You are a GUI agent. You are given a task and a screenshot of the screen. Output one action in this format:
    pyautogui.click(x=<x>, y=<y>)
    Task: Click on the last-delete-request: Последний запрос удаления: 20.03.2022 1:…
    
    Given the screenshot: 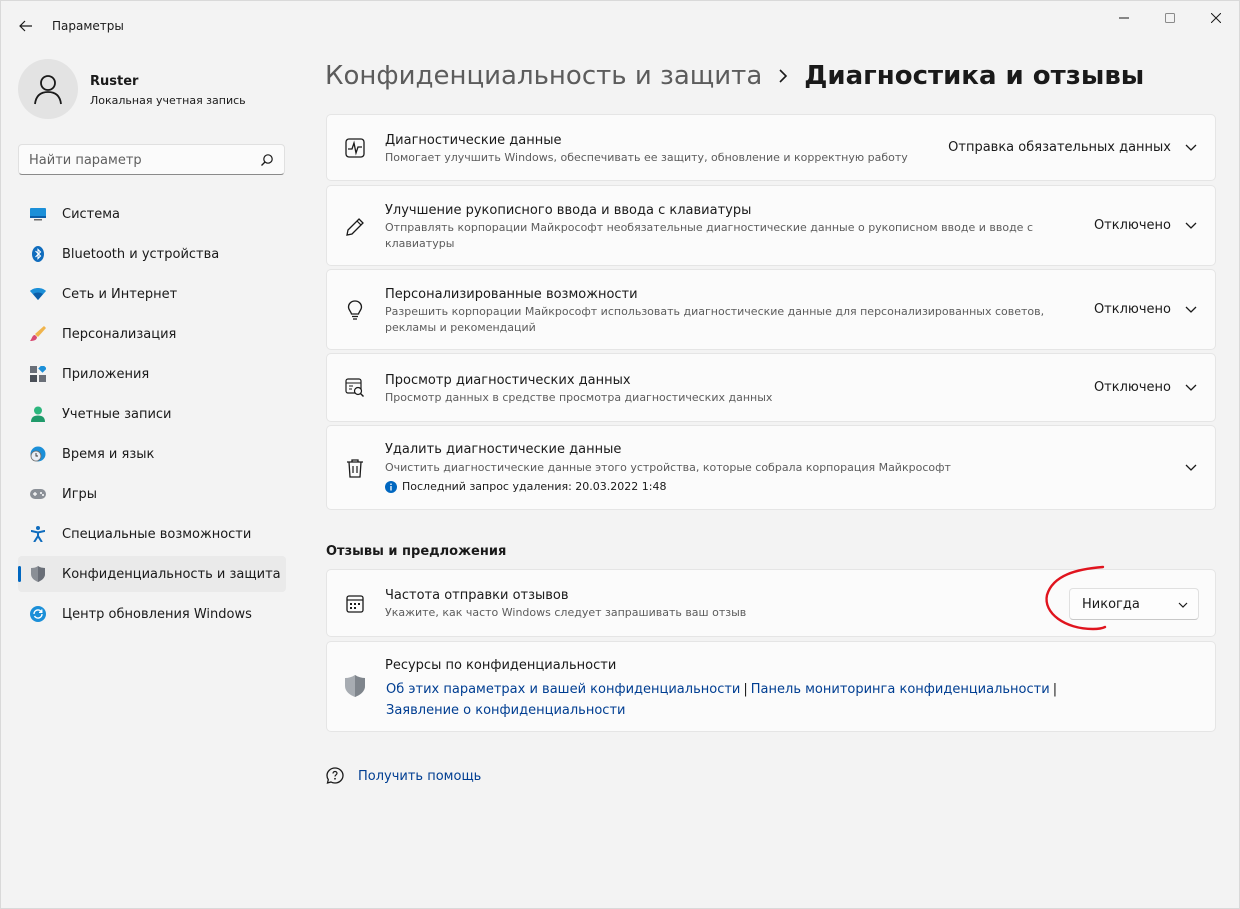 What is the action you would take?
    pyautogui.click(x=525, y=486)
    